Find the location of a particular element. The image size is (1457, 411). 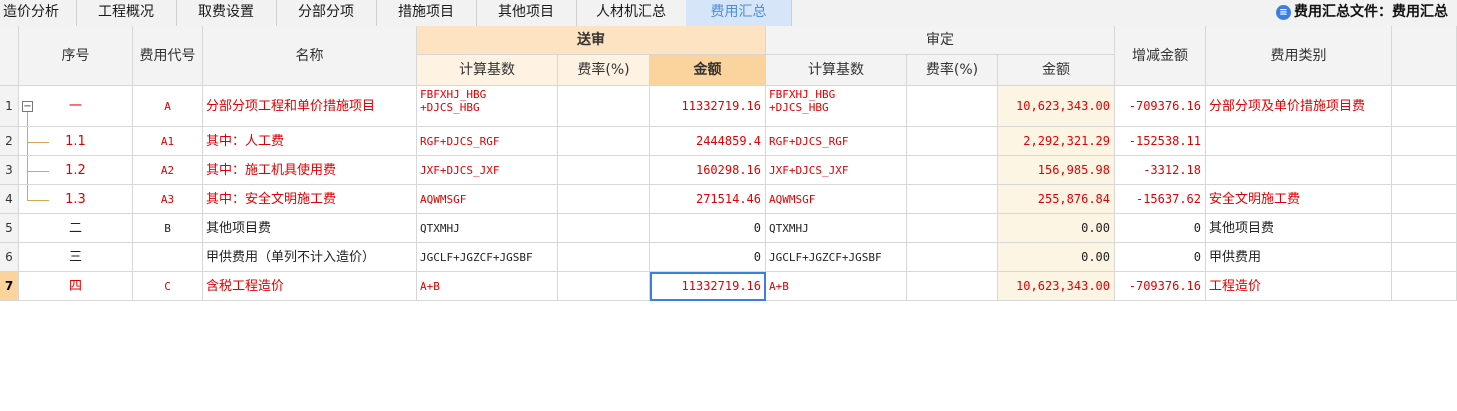

category-cell: 安全文明施工费 is located at coordinates (1299, 199).